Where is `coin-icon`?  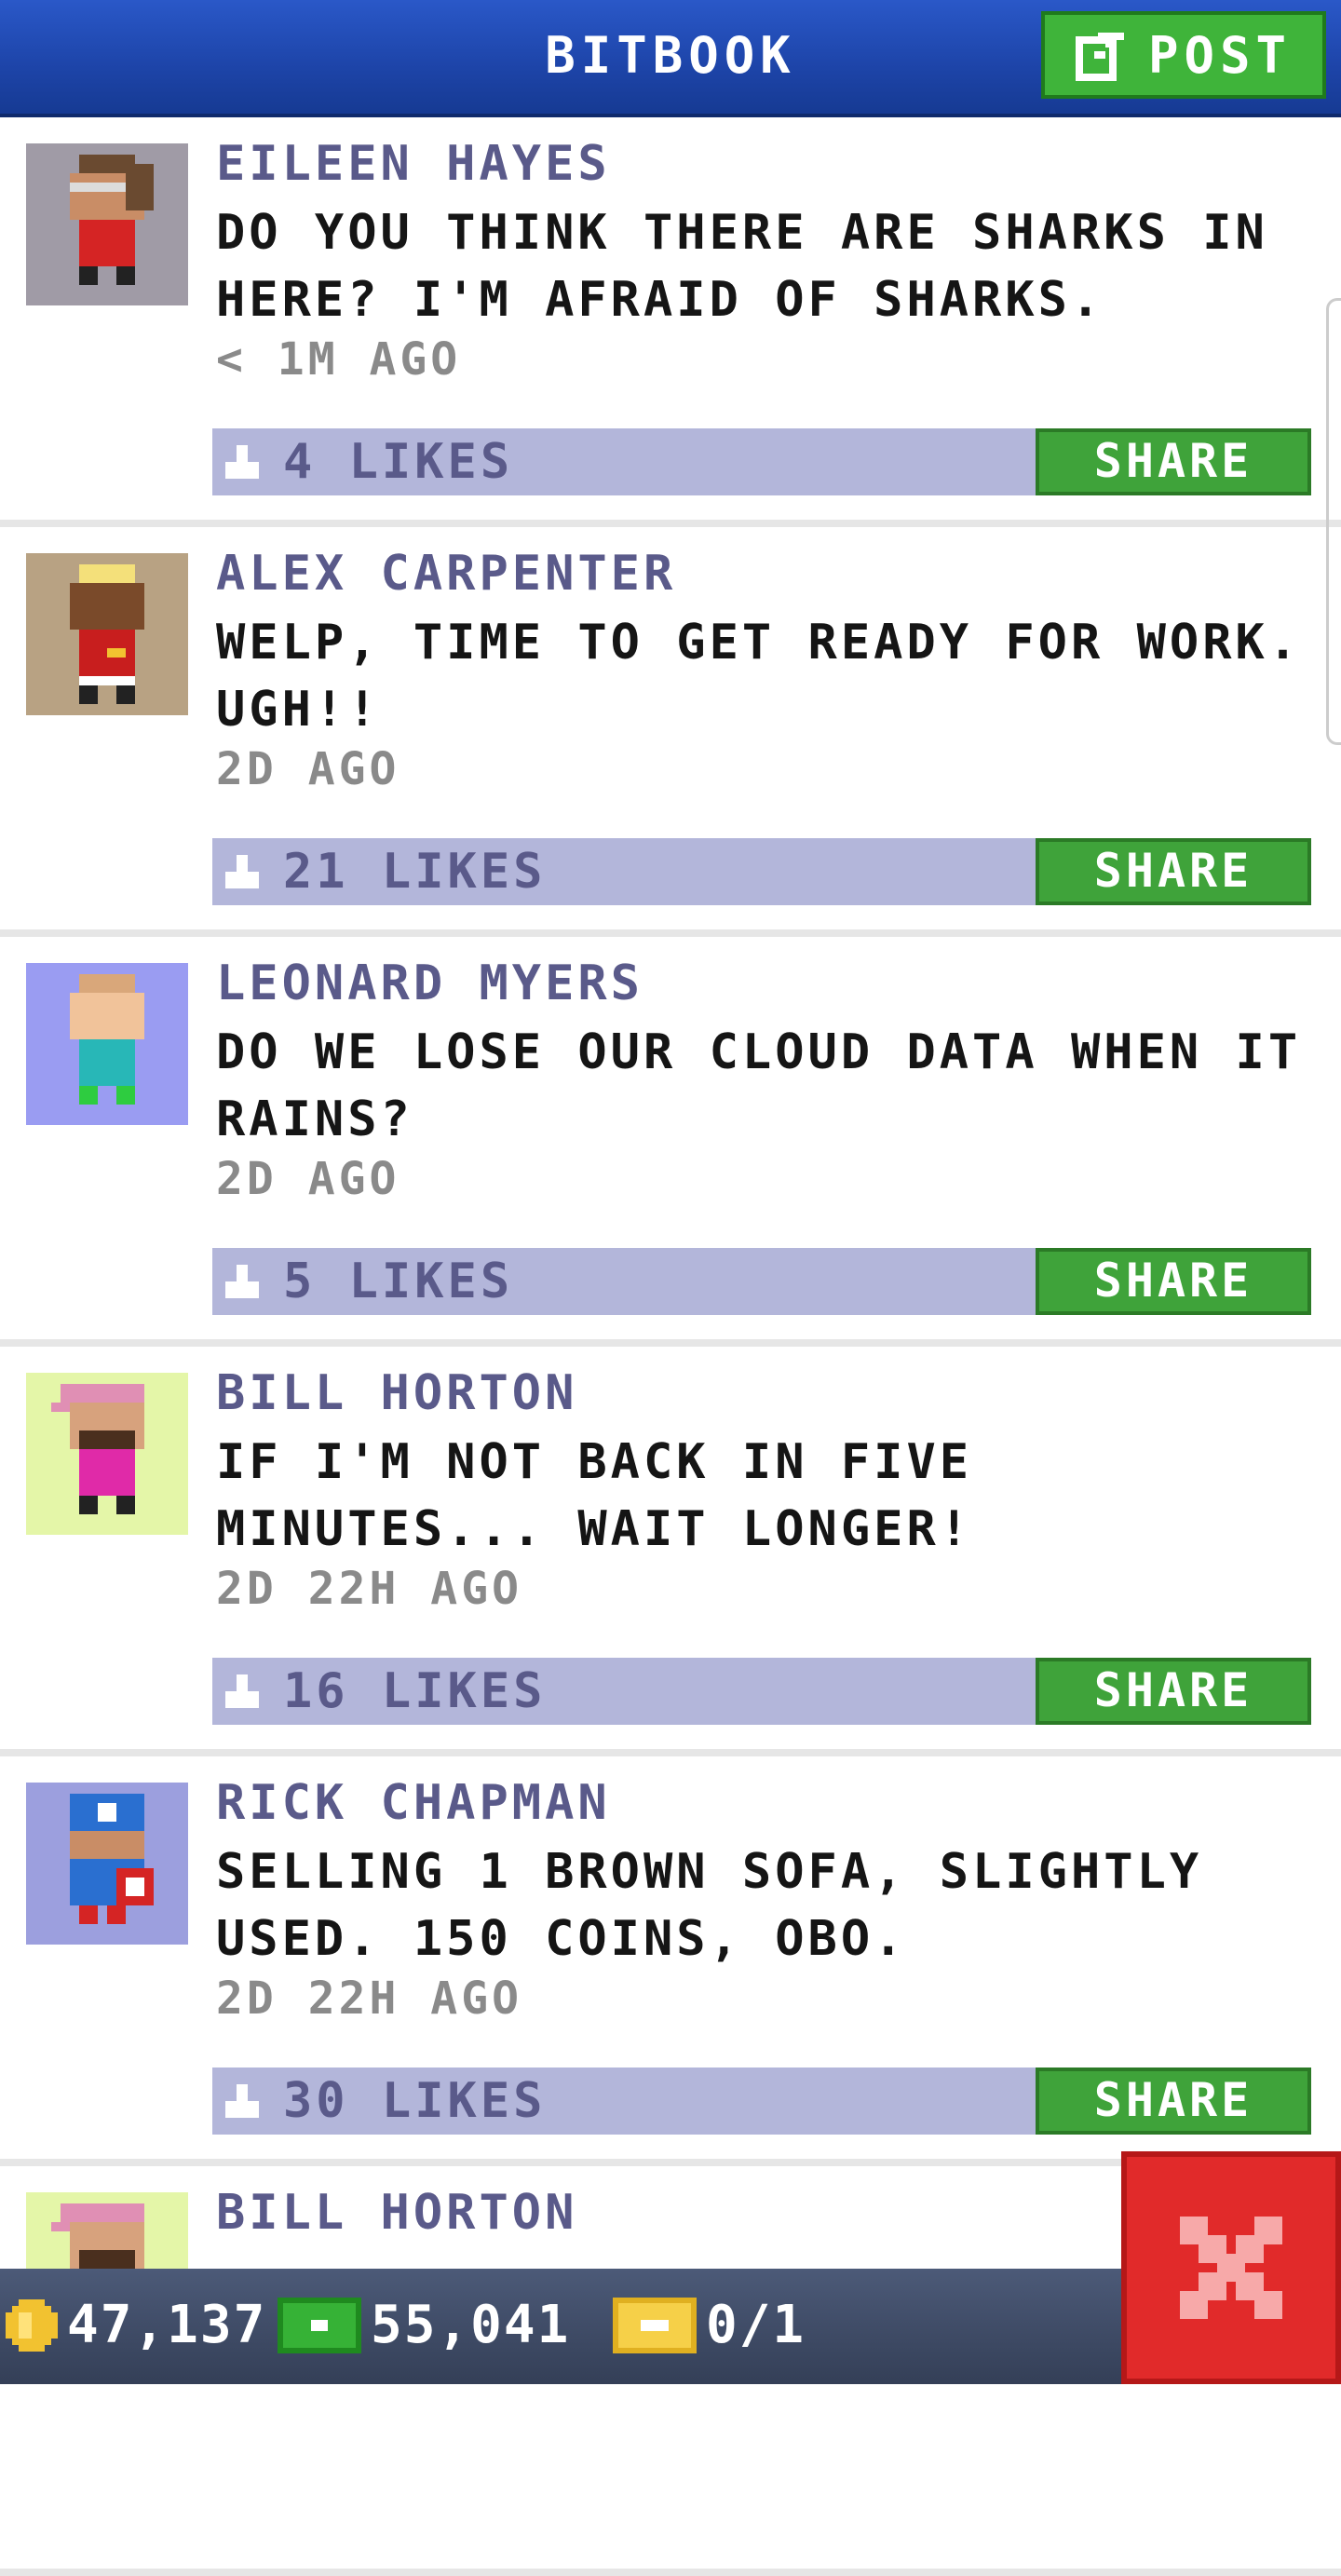 coin-icon is located at coordinates (32, 2325).